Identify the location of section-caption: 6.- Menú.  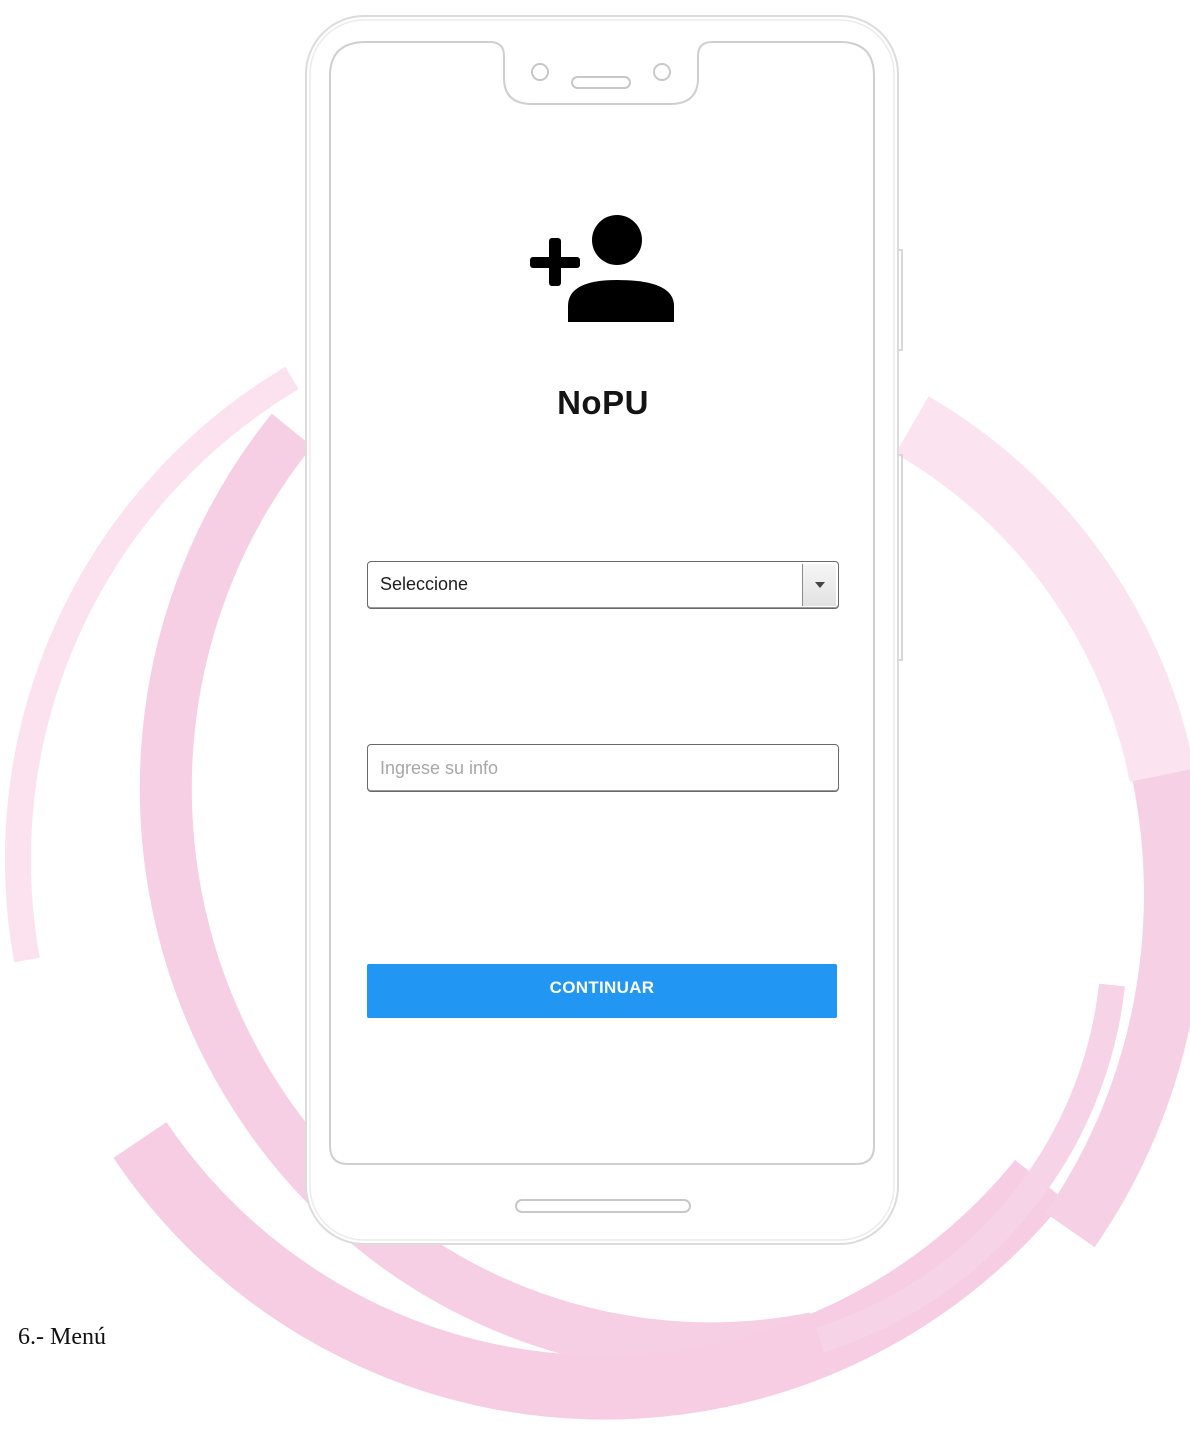
(62, 1337).